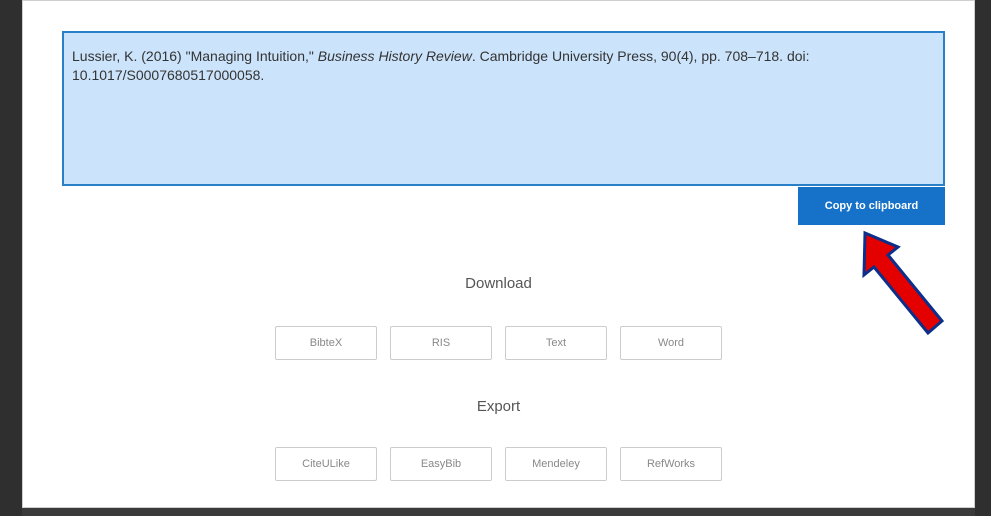  Describe the element at coordinates (195, 56) in the screenshot. I see `citation-text-part1: Lussier, K. (2016) "Managing Intuition,"` at that location.